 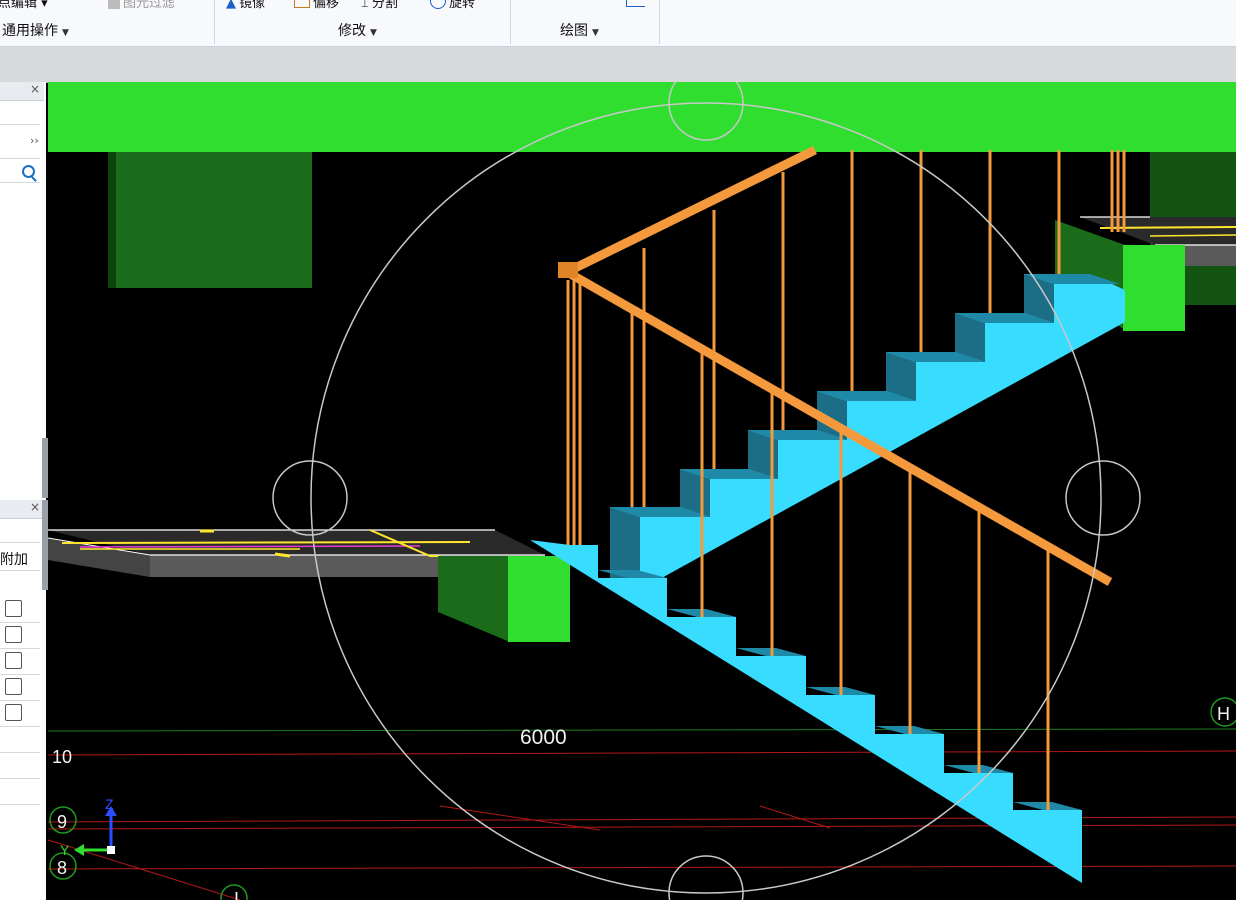 What do you see at coordinates (114, 4) in the screenshot?
I see `filter-icon` at bounding box center [114, 4].